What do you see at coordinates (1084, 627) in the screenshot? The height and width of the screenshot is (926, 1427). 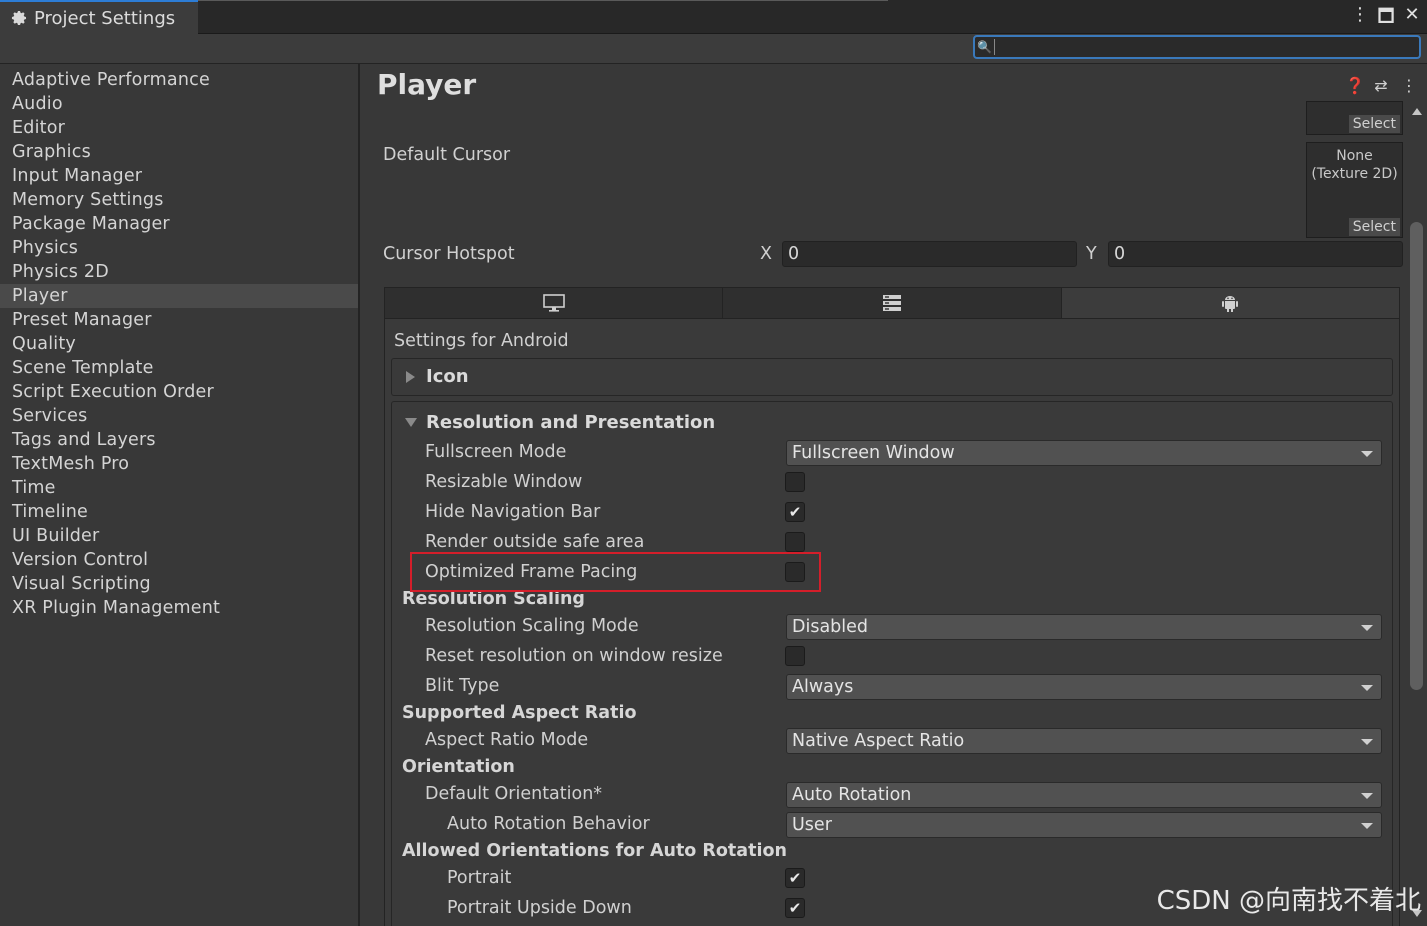 I see `resolution-scaling-mode-dropdown: Disabled` at bounding box center [1084, 627].